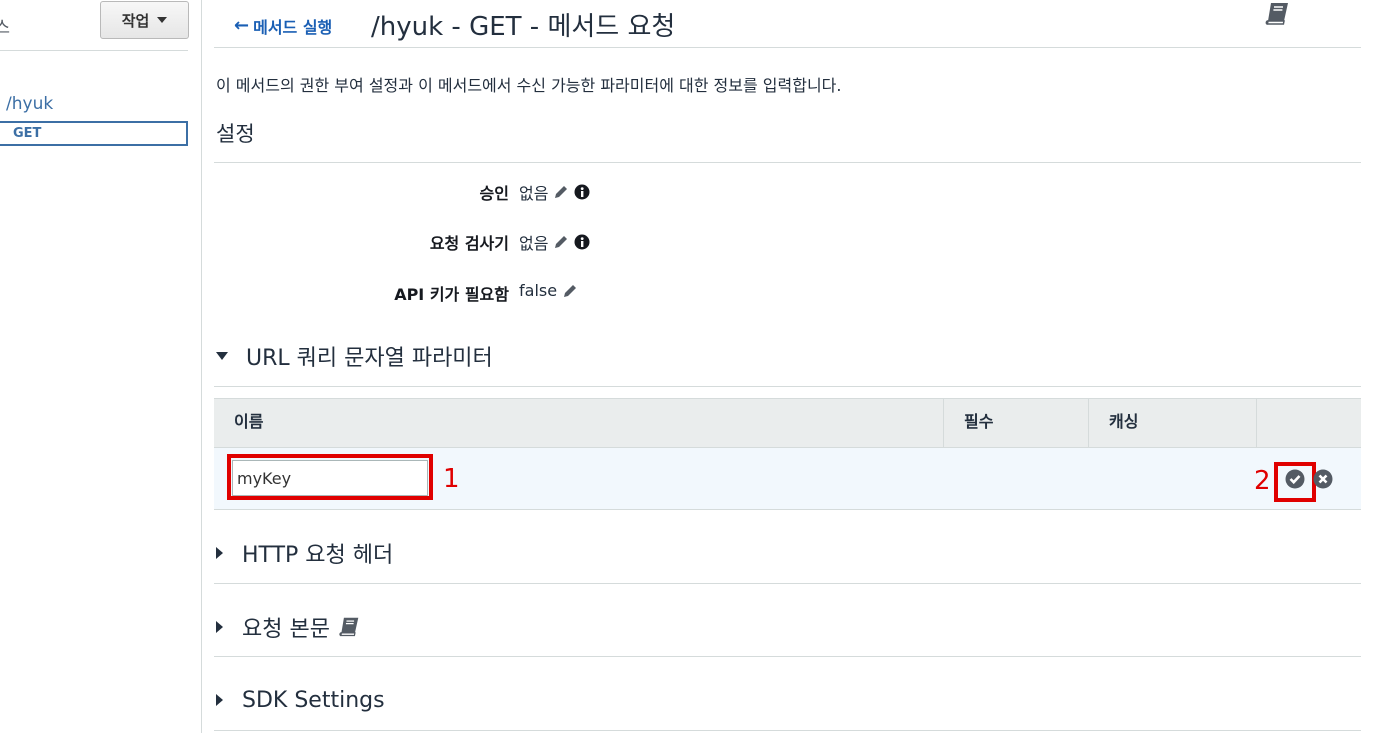  Describe the element at coordinates (313, 700) in the screenshot. I see `section-title: SDK Settings` at that location.